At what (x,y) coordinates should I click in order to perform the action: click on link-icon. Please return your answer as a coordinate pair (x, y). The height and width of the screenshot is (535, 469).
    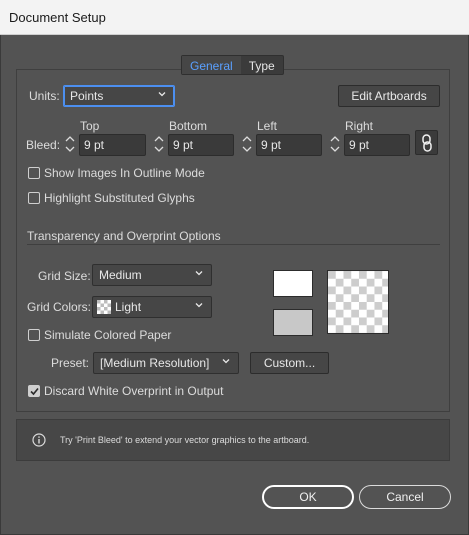
    Looking at the image, I should click on (427, 143).